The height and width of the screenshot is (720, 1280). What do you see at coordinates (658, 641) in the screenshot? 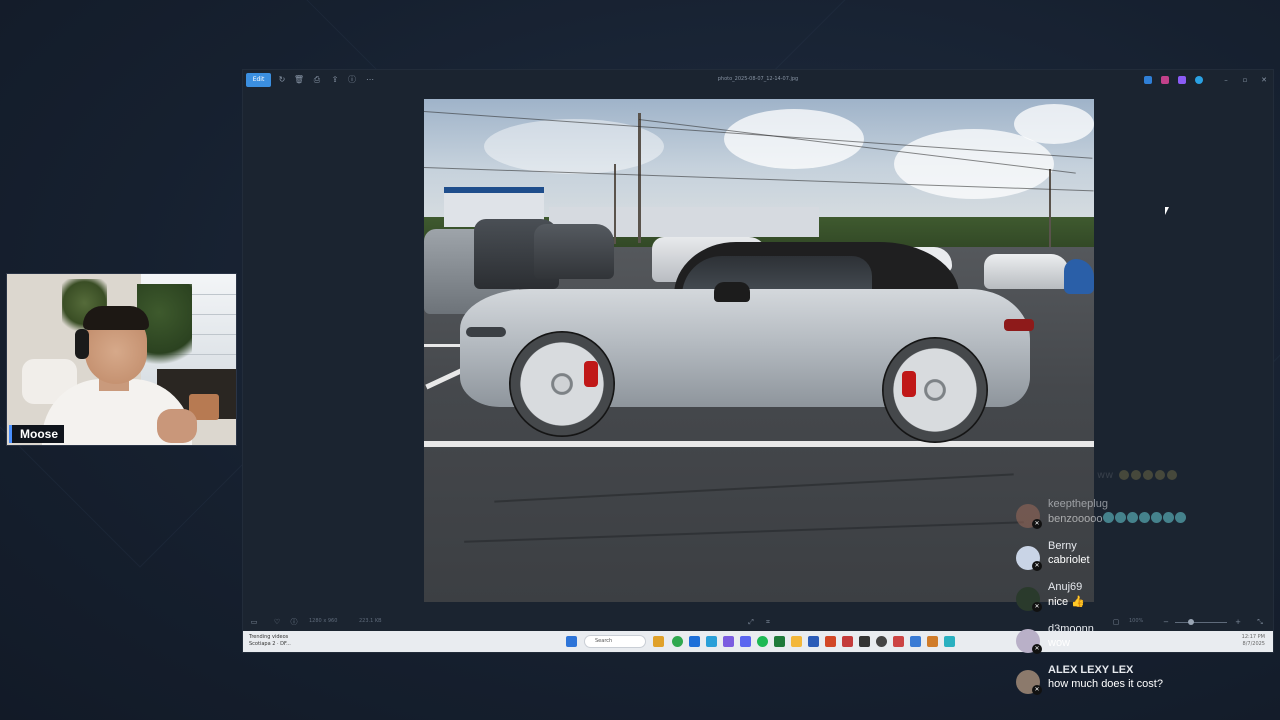
I see `widget-icon` at bounding box center [658, 641].